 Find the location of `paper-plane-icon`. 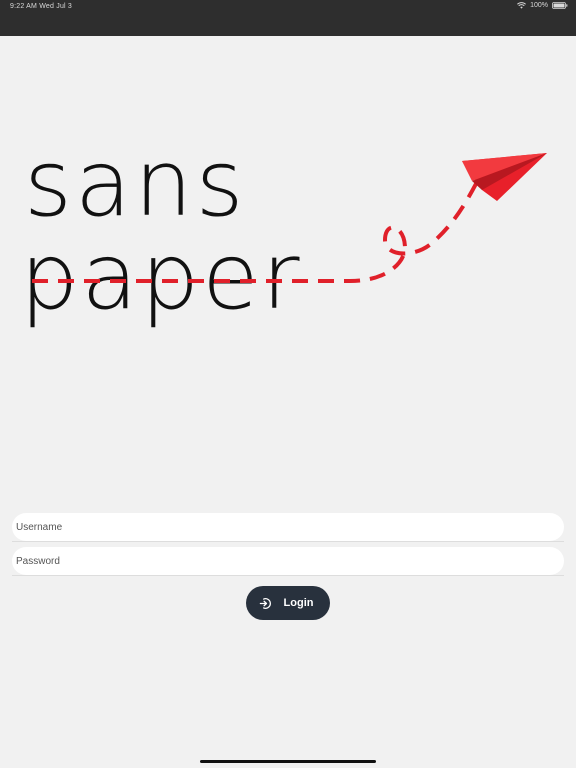

paper-plane-icon is located at coordinates (504, 177).